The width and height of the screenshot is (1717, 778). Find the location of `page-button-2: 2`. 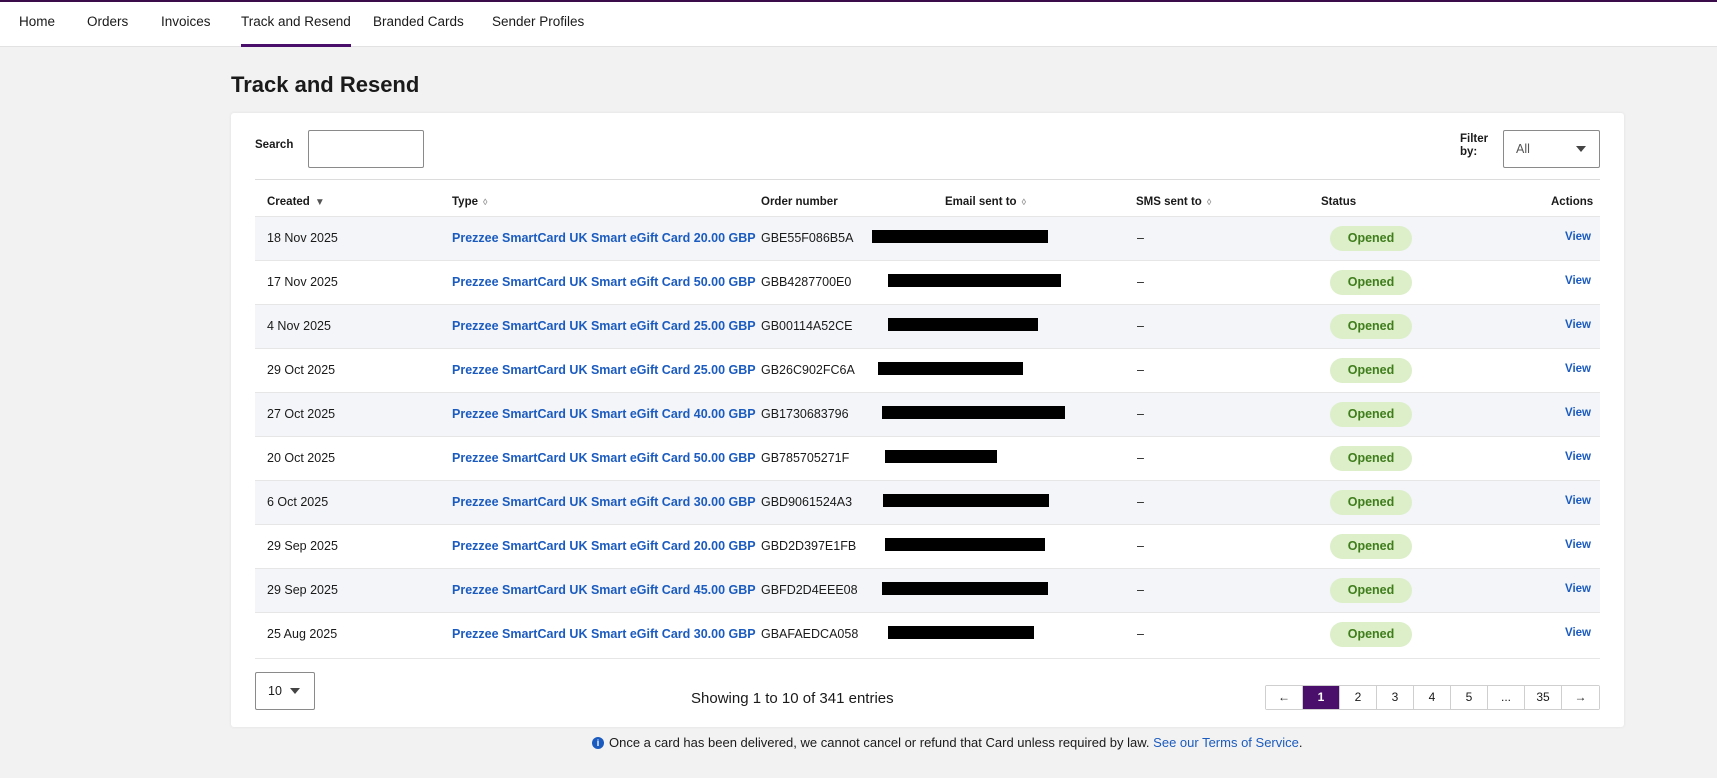

page-button-2: 2 is located at coordinates (1358, 697).